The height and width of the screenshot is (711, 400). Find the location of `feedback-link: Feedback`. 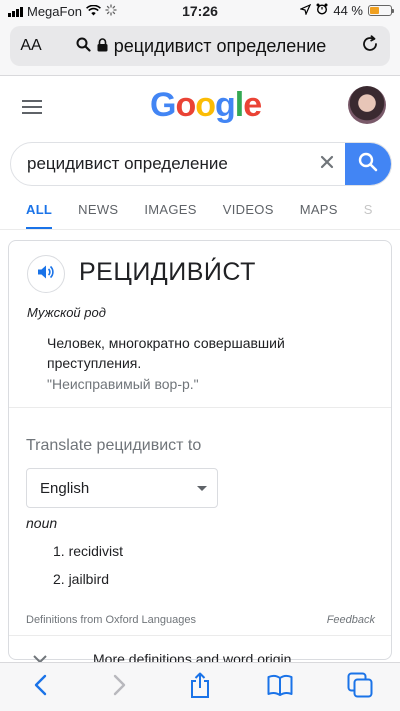

feedback-link: Feedback is located at coordinates (351, 620).